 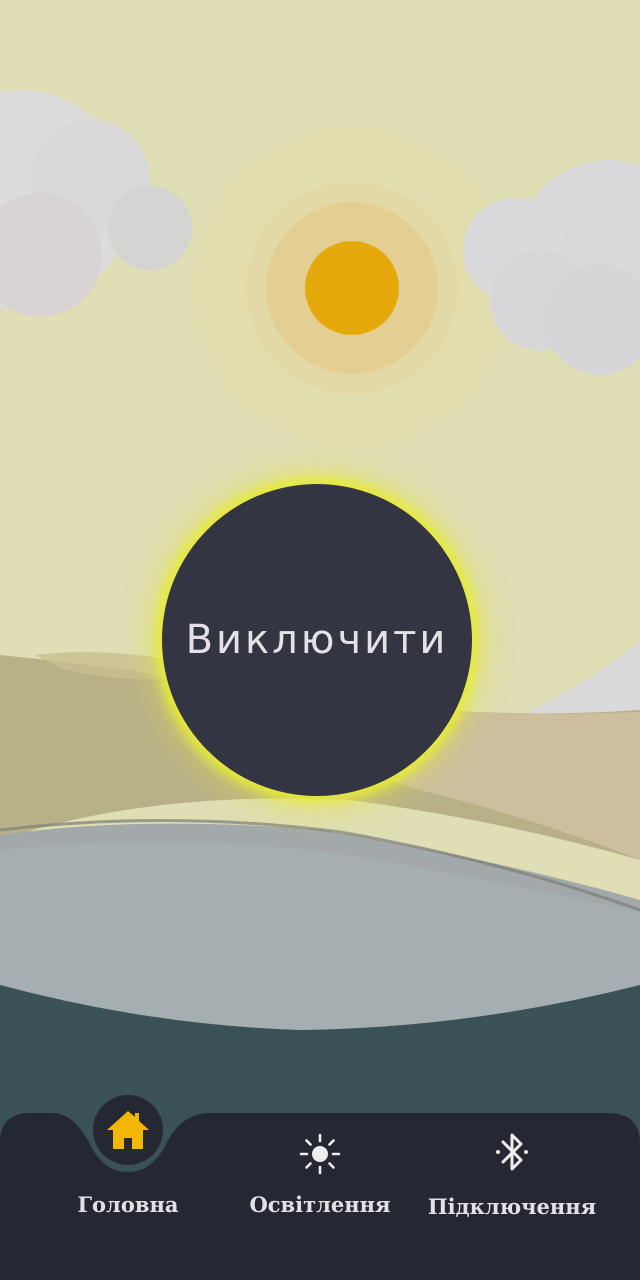 I want to click on nav-item-home: Головна, so click(x=128, y=1168).